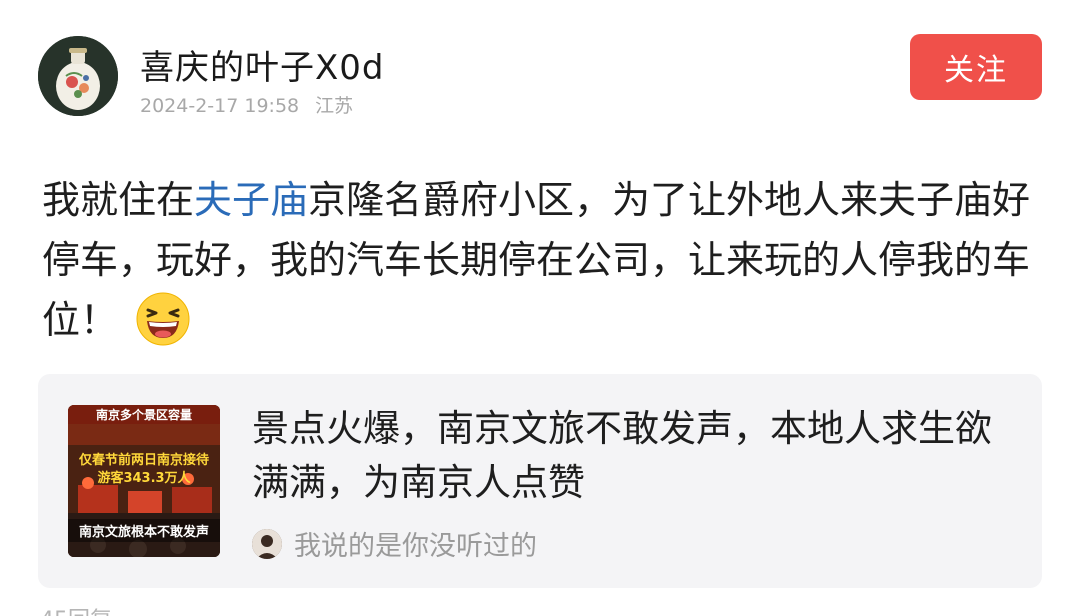  I want to click on follow-button: 关注, so click(976, 67).